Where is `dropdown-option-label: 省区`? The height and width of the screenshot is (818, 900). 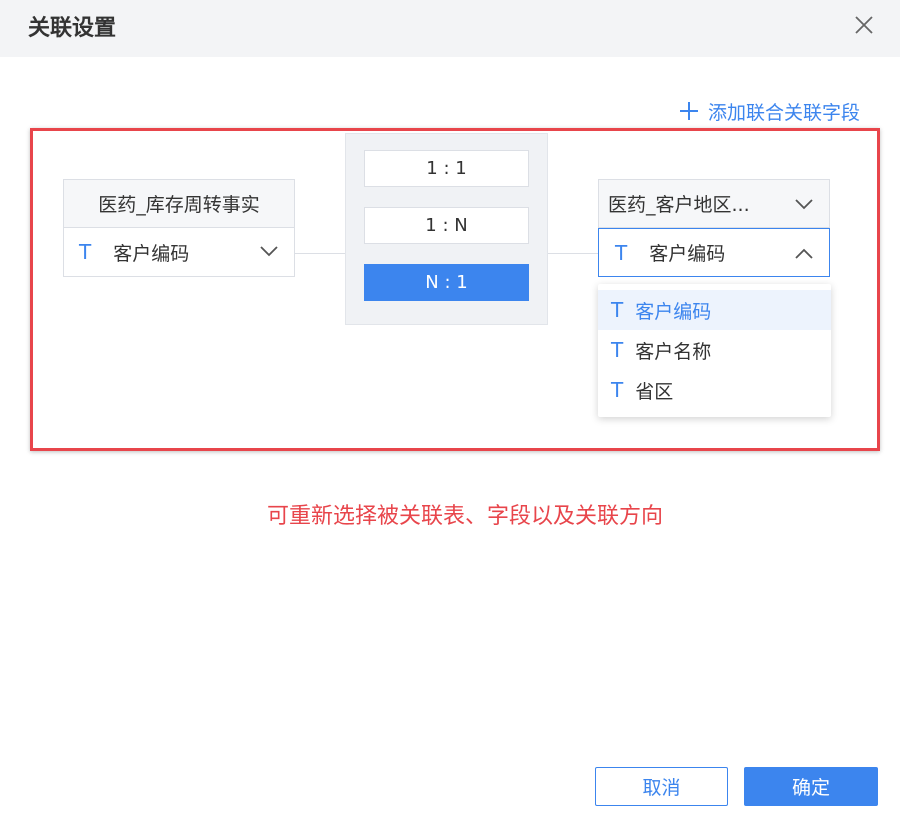
dropdown-option-label: 省区 is located at coordinates (654, 391).